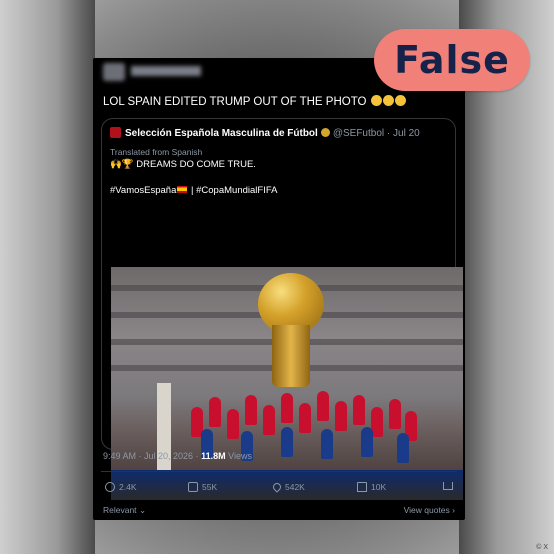 This screenshot has height=554, width=554. Describe the element at coordinates (542, 547) in the screenshot. I see `image-credit: © X` at that location.